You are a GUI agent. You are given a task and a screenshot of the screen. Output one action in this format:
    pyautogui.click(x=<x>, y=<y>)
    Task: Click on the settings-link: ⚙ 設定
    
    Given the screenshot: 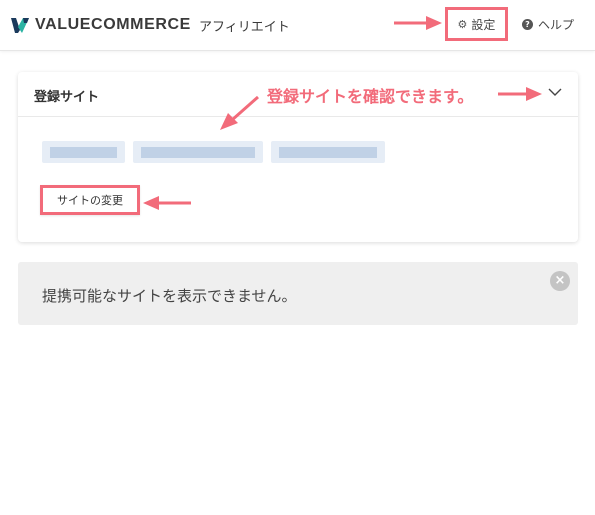 What is the action you would take?
    pyautogui.click(x=476, y=24)
    